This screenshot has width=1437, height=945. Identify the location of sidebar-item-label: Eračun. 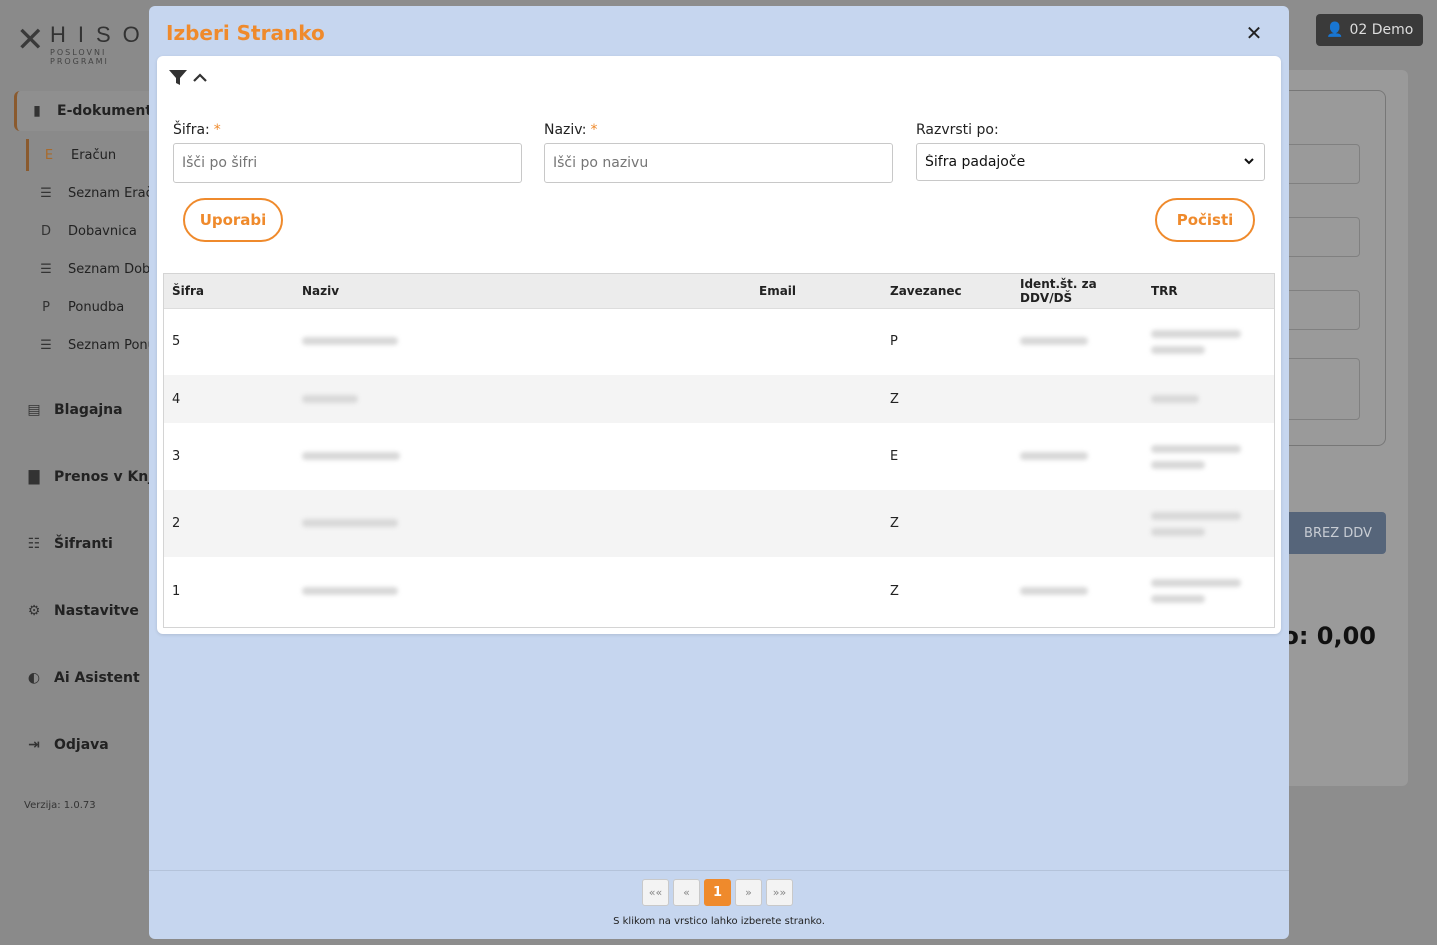
(94, 155).